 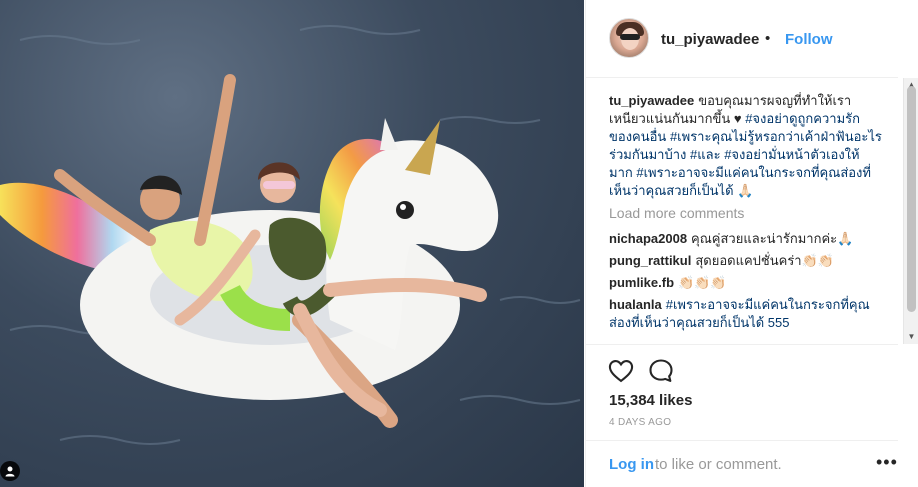 What do you see at coordinates (650, 260) in the screenshot?
I see `comment-username: pung_rattikul` at bounding box center [650, 260].